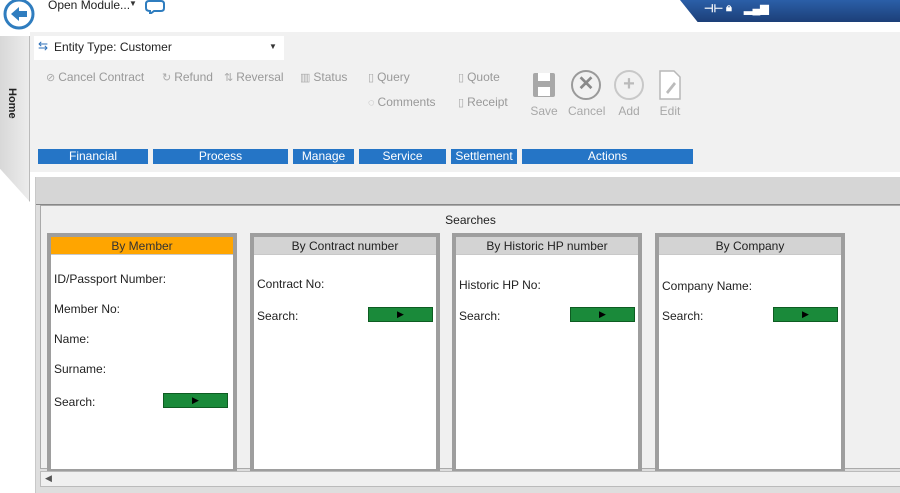  What do you see at coordinates (87, 309) in the screenshot?
I see `member-no-label: Member No:` at bounding box center [87, 309].